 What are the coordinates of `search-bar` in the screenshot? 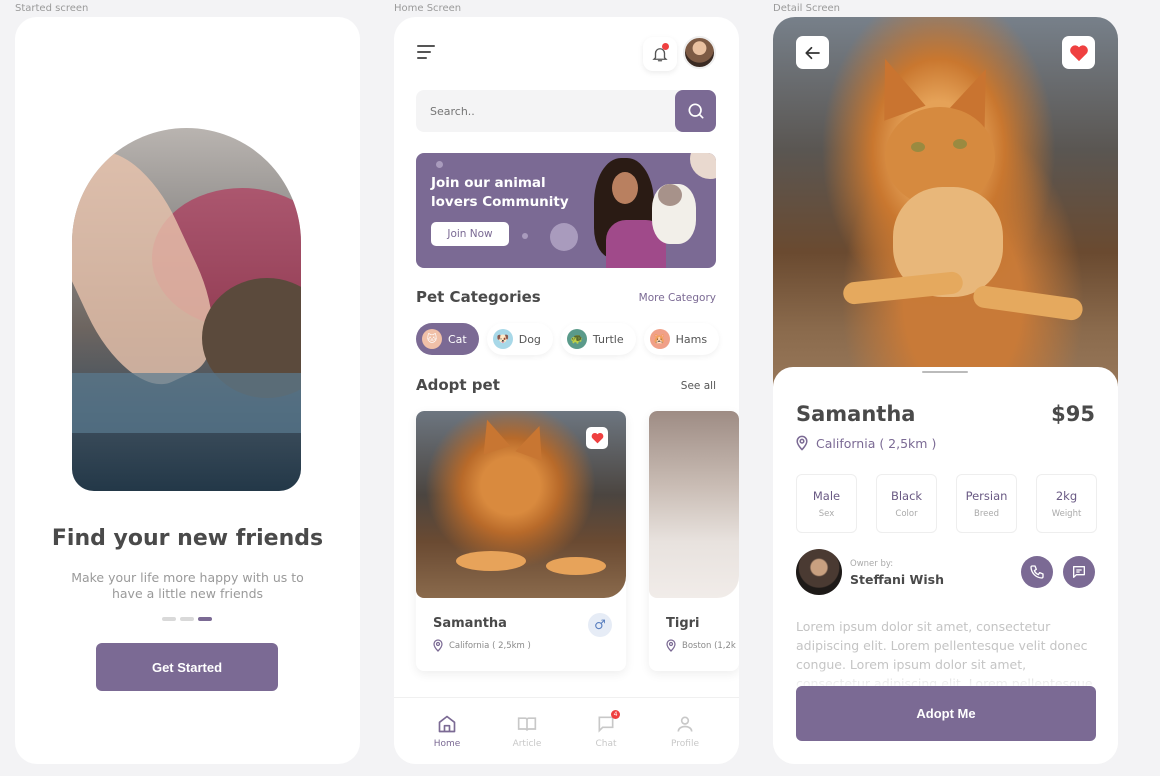 It's located at (566, 111).